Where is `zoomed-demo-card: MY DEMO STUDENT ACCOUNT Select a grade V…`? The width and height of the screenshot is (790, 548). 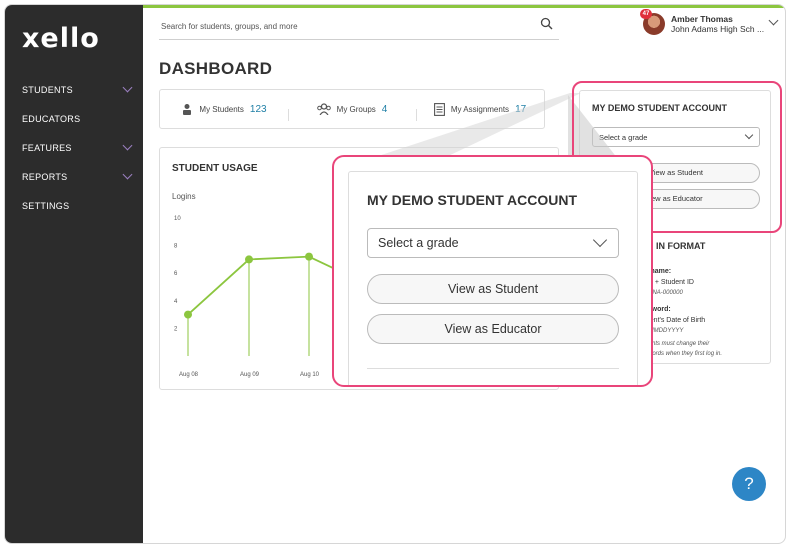
zoomed-demo-card: MY DEMO STUDENT ACCOUNT Select a grade V… is located at coordinates (493, 278).